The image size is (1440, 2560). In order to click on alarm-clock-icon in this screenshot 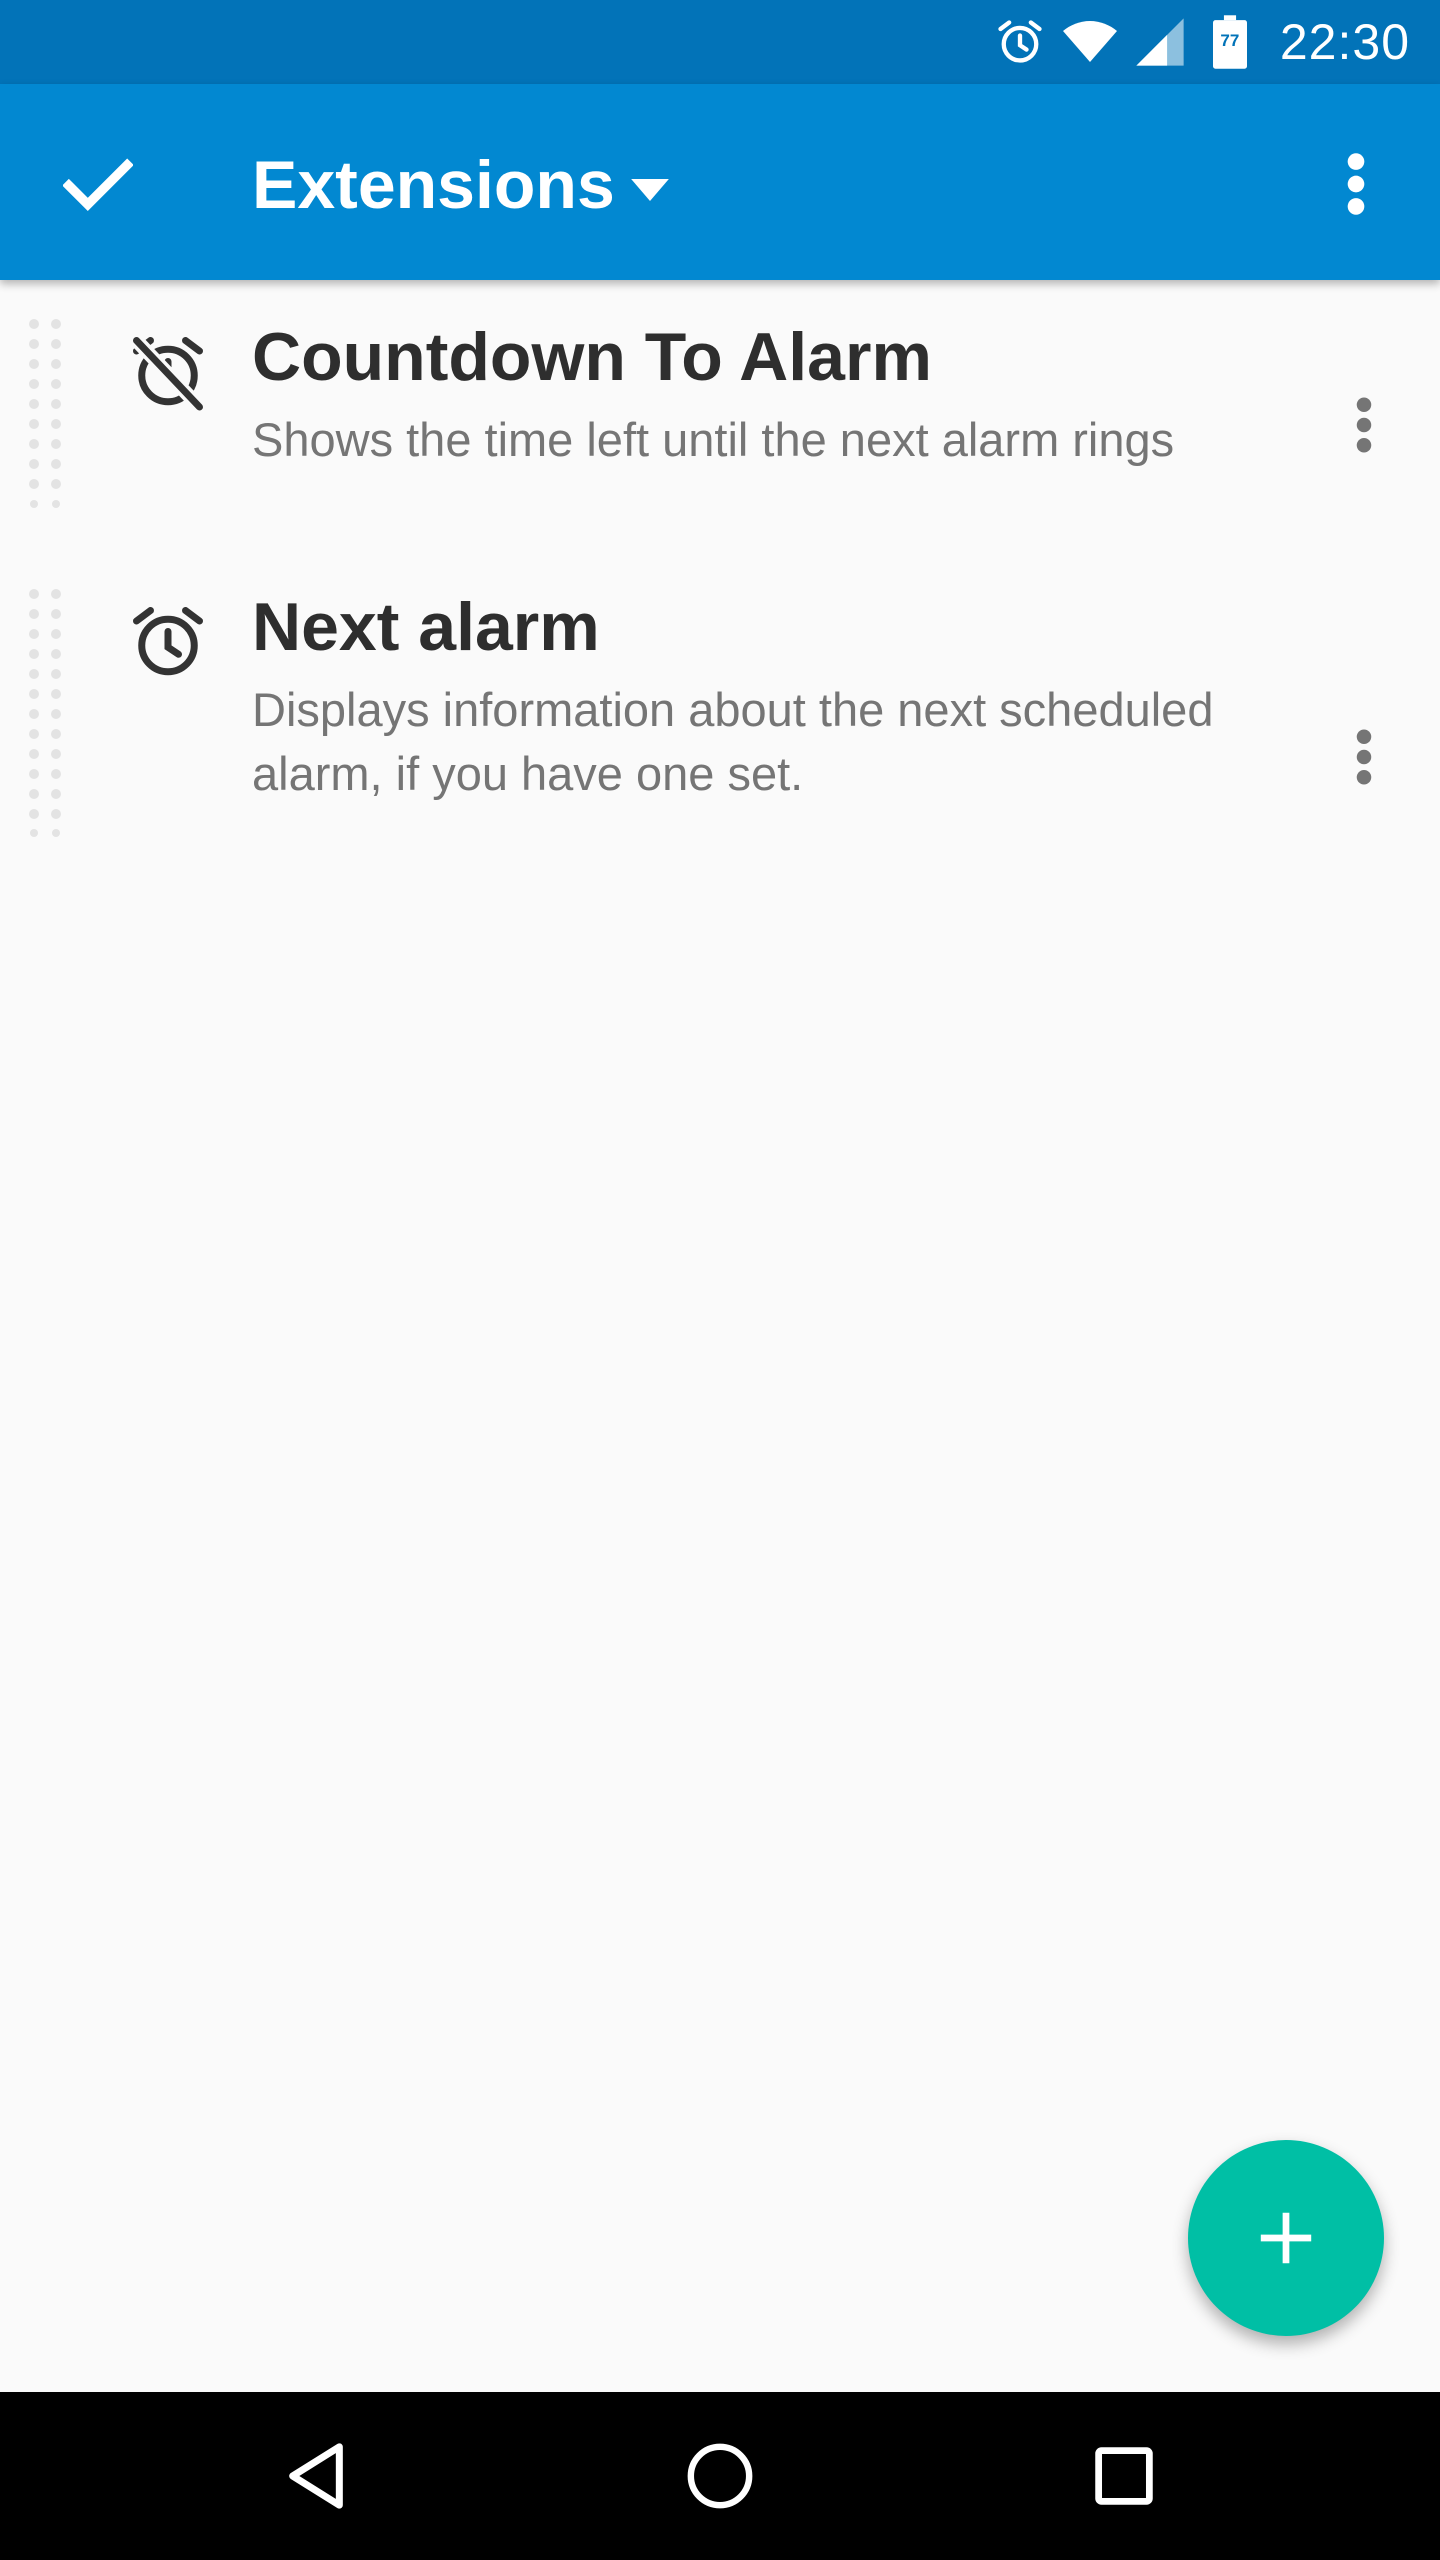, I will do `click(168, 641)`.